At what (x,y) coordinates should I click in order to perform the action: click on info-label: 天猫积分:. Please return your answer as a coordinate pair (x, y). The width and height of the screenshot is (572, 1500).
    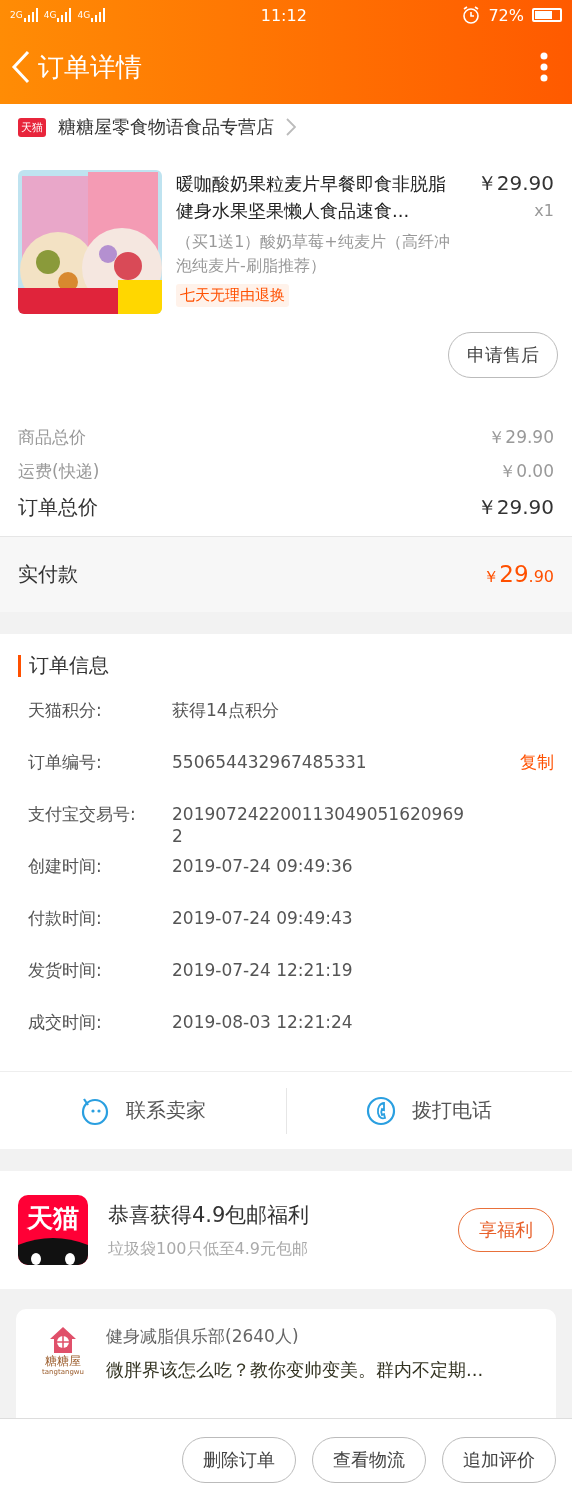
    Looking at the image, I should click on (65, 710).